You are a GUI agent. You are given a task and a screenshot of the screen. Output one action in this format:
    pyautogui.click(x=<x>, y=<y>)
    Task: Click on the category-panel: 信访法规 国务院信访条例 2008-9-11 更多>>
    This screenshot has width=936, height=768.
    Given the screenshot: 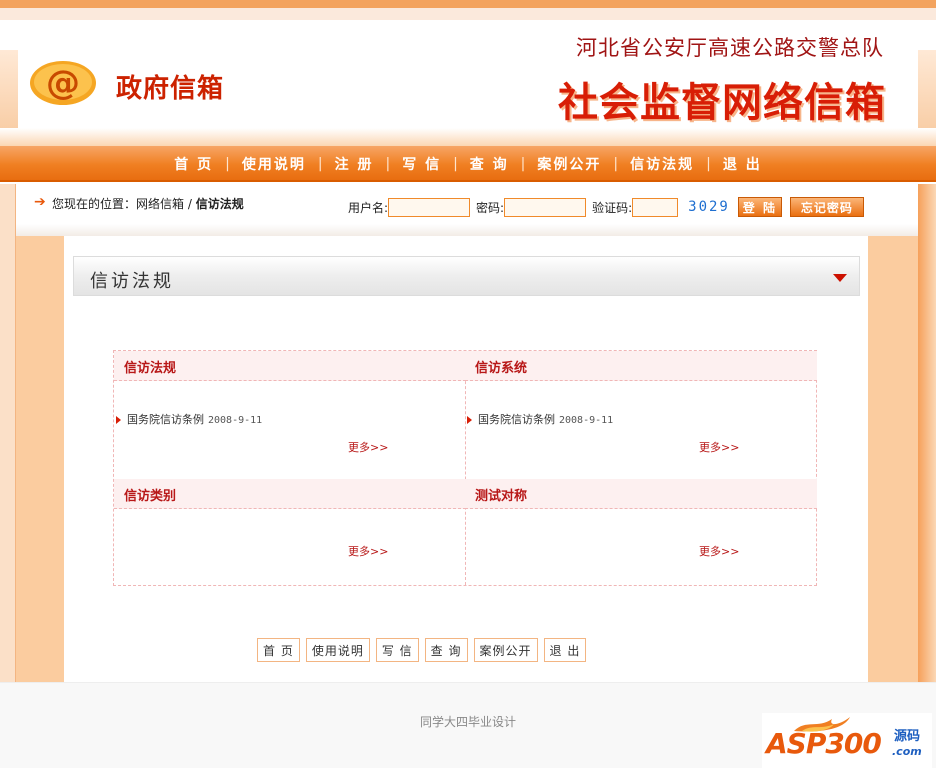 What is the action you would take?
    pyautogui.click(x=290, y=415)
    